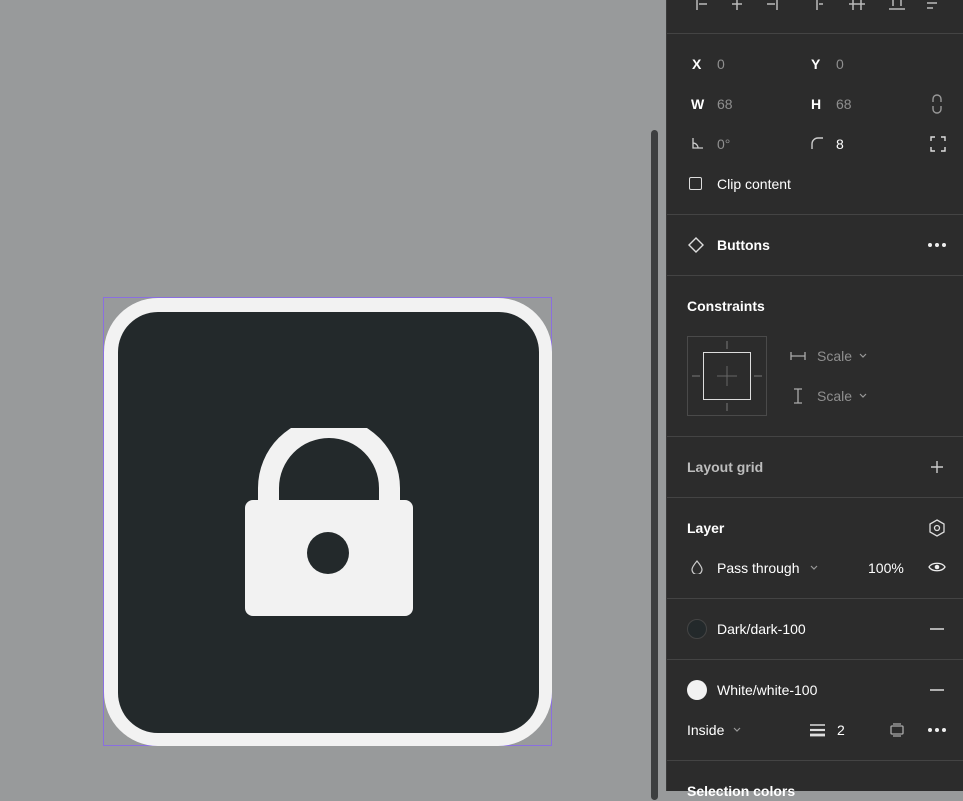 The height and width of the screenshot is (801, 963). I want to click on constraints-widget, so click(727, 376).